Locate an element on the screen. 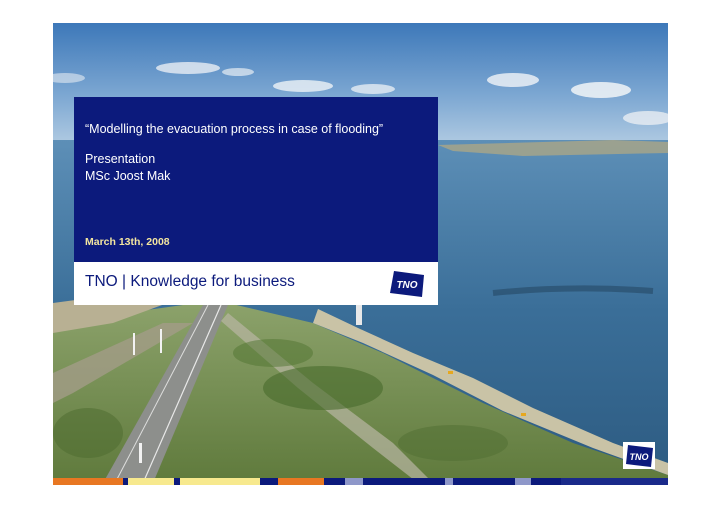 The image size is (720, 509). tno-corner-logo-icon: TNO is located at coordinates (639, 456).